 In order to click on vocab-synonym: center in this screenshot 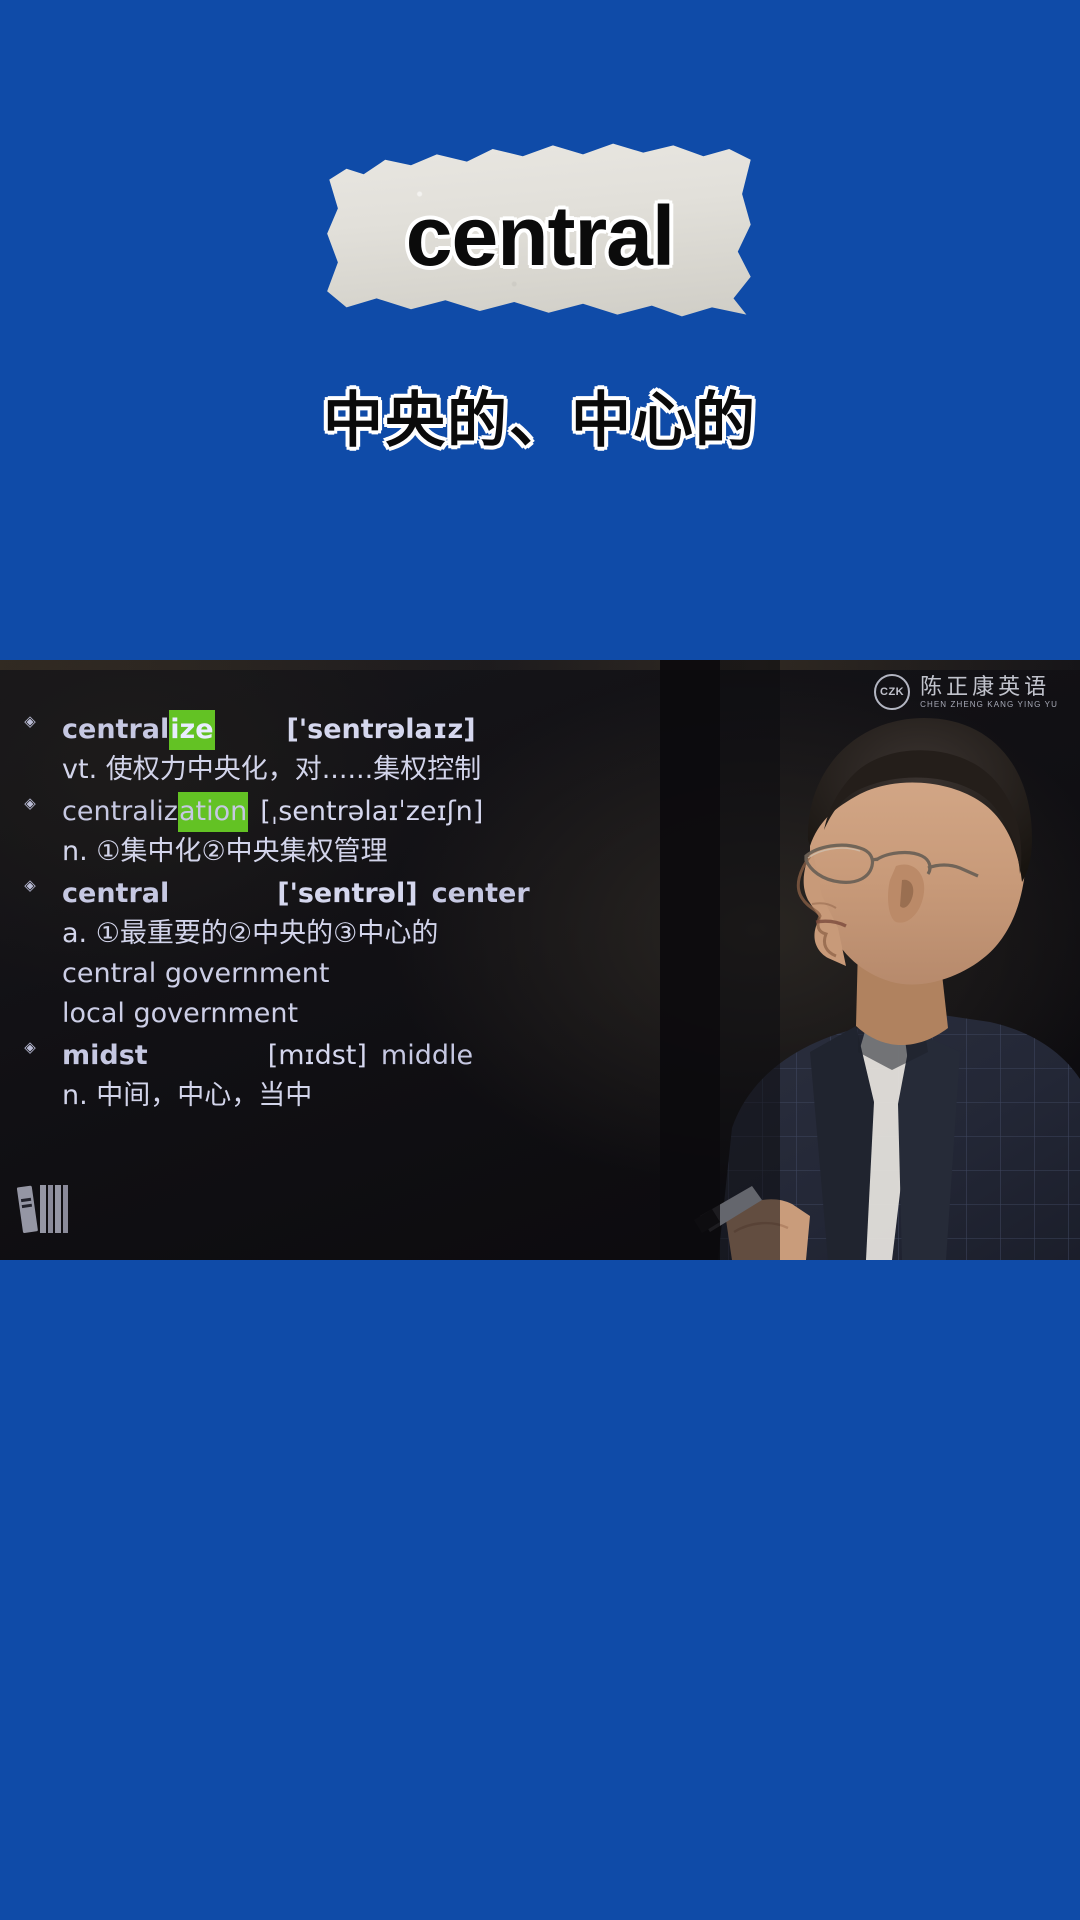, I will do `click(480, 893)`.